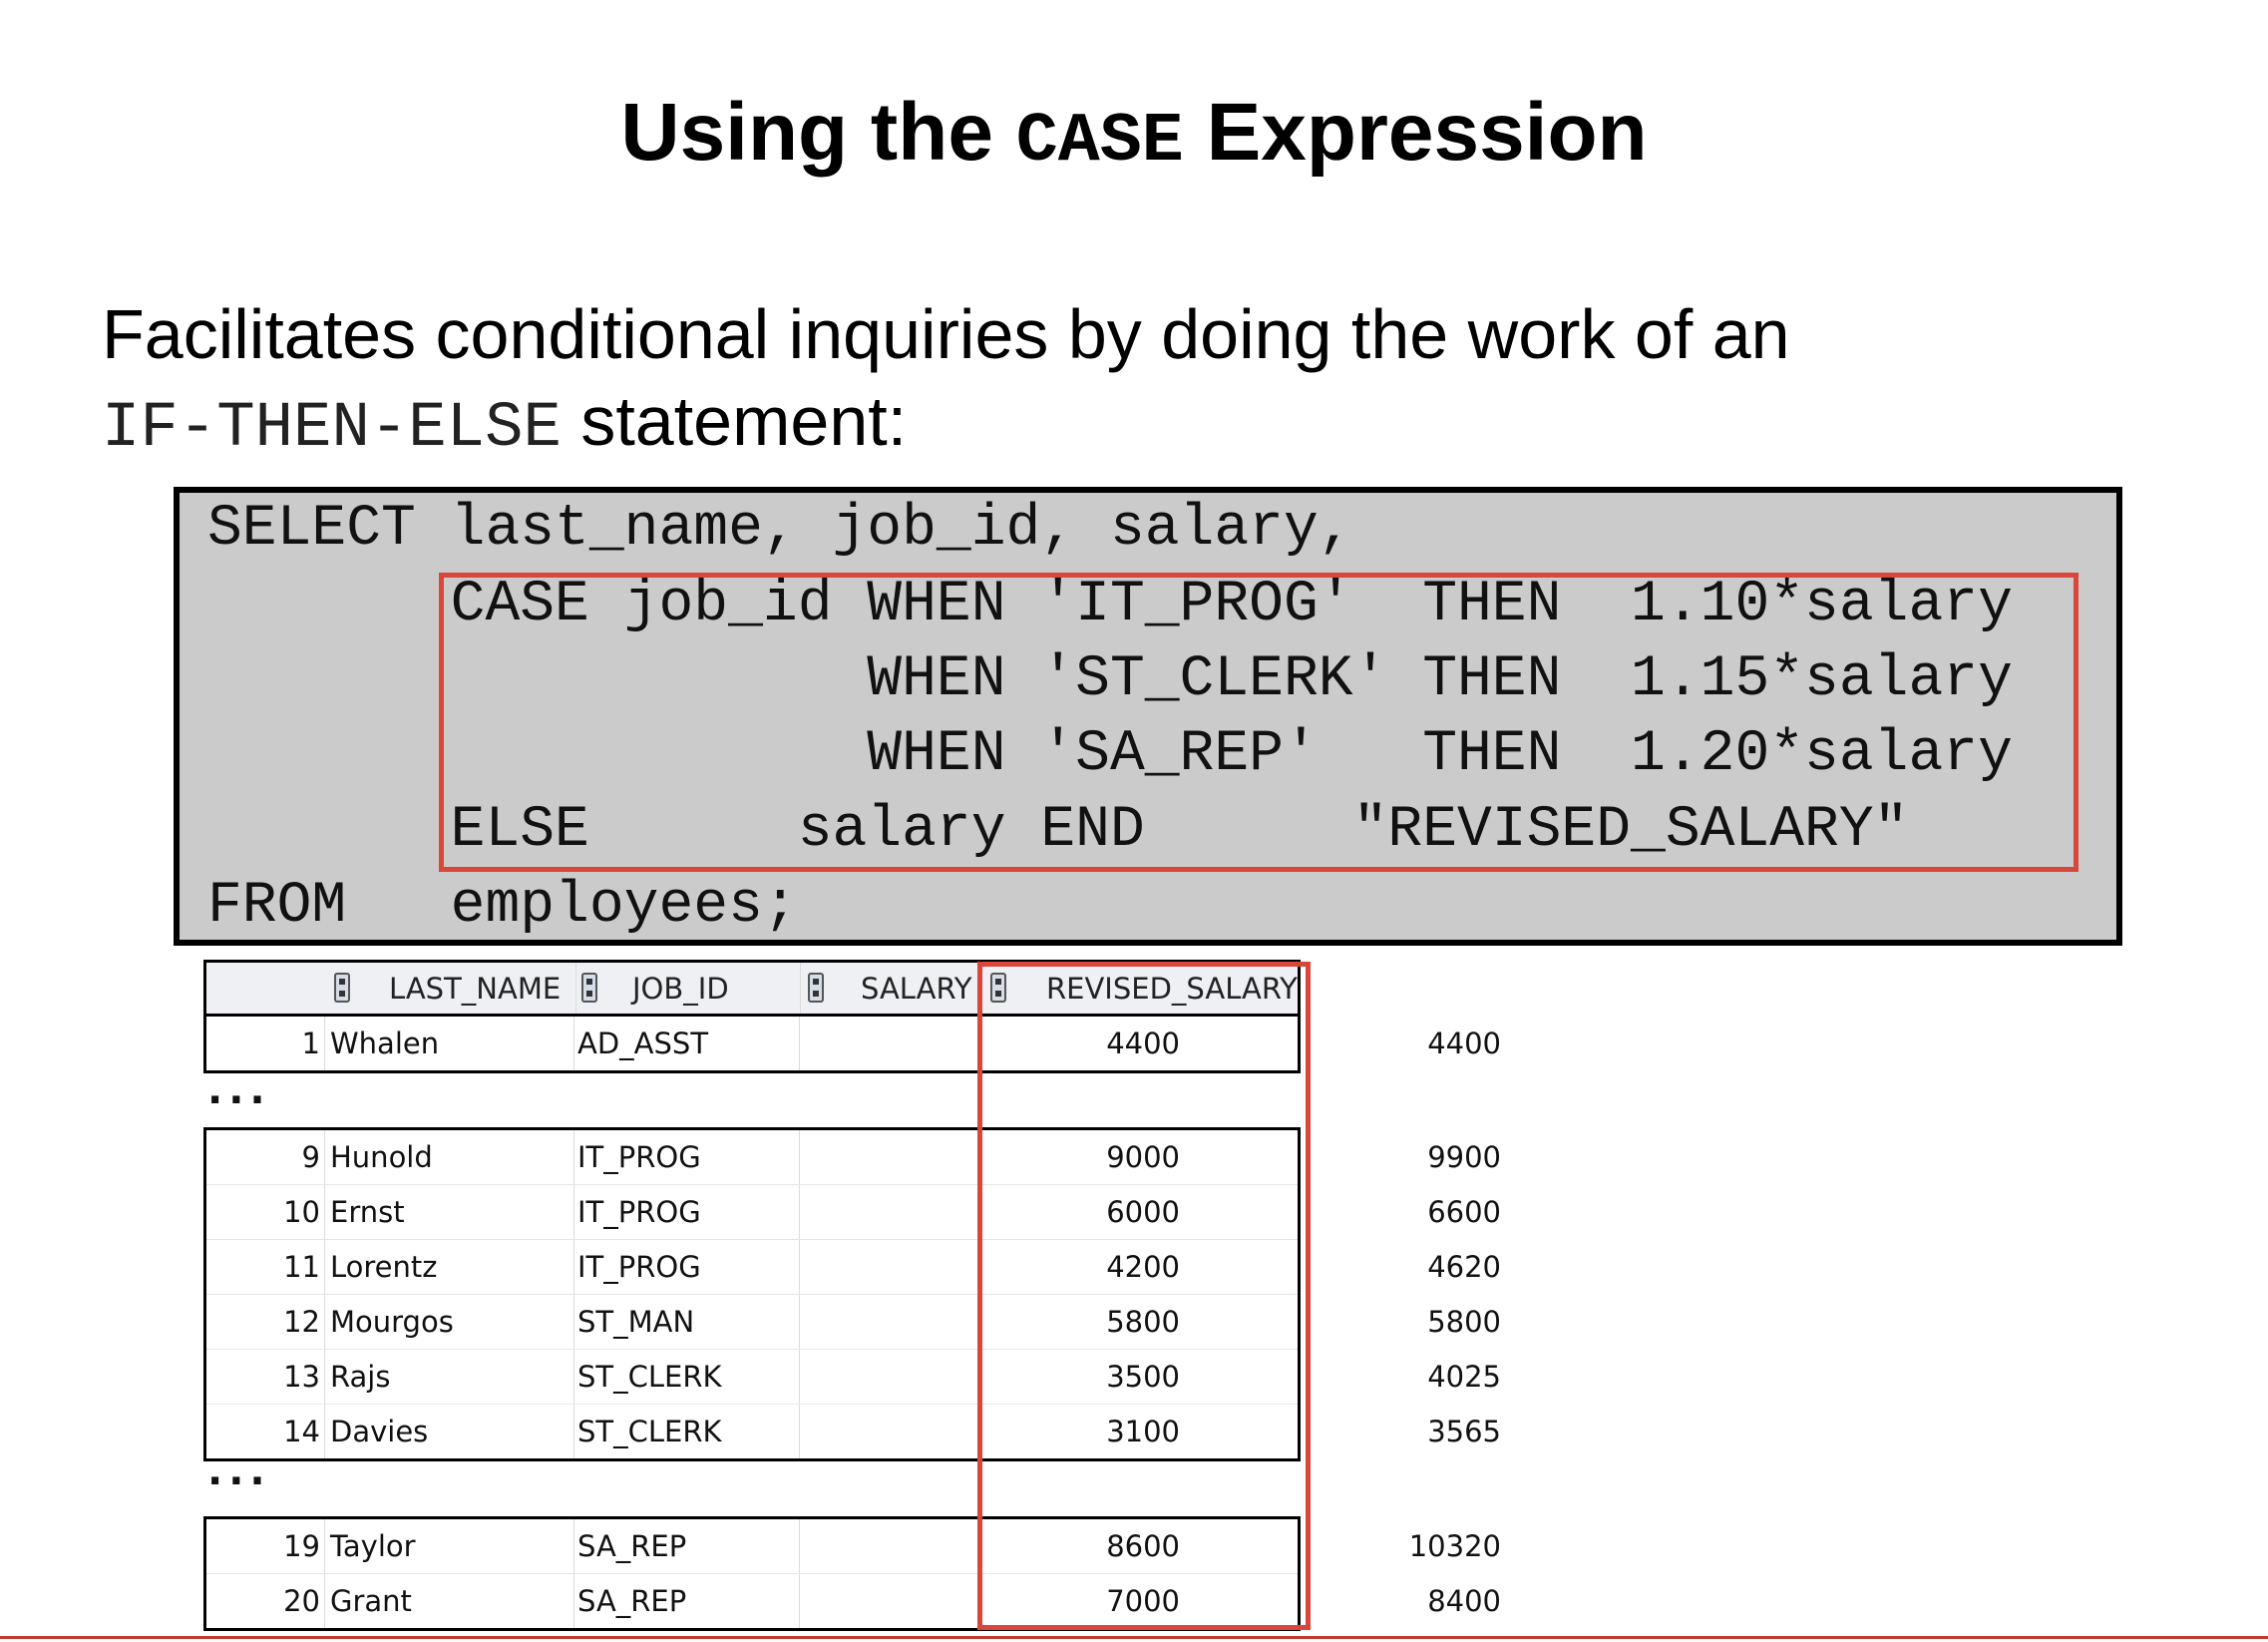 The image size is (2268, 1642). What do you see at coordinates (381, 1157) in the screenshot?
I see `cell-last-name: Hunold` at bounding box center [381, 1157].